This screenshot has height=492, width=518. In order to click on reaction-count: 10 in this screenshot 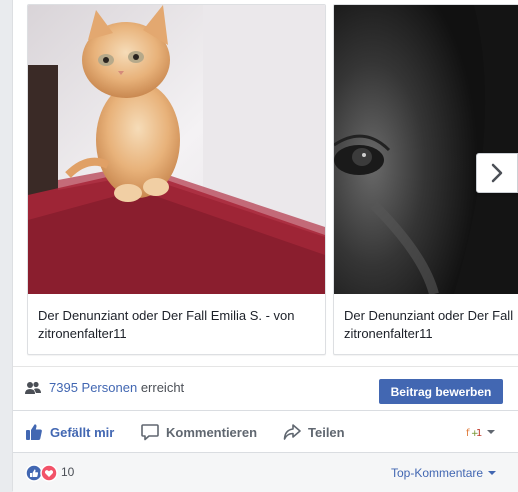, I will do `click(67, 472)`.